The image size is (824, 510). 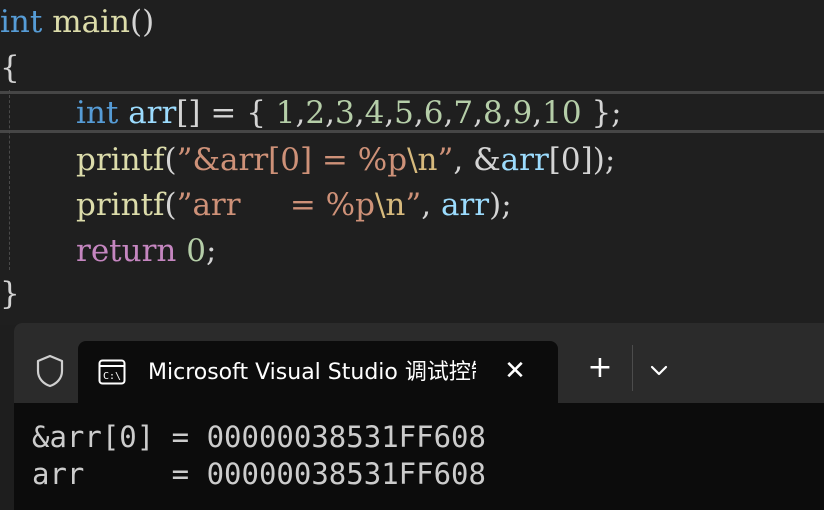 I want to click on code-line-4: printf(”&arr[0] = %p\n”, &arr[0]);, so click(x=345, y=160).